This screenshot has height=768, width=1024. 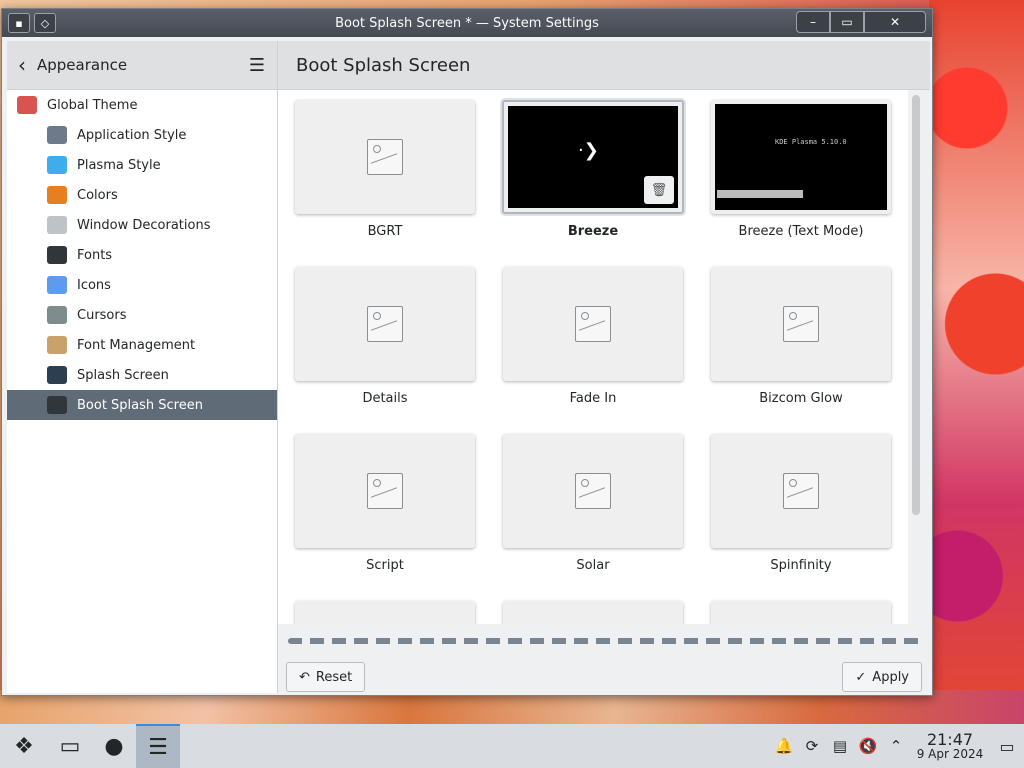 What do you see at coordinates (82, 65) in the screenshot?
I see `sidebar-section-title: Appearance` at bounding box center [82, 65].